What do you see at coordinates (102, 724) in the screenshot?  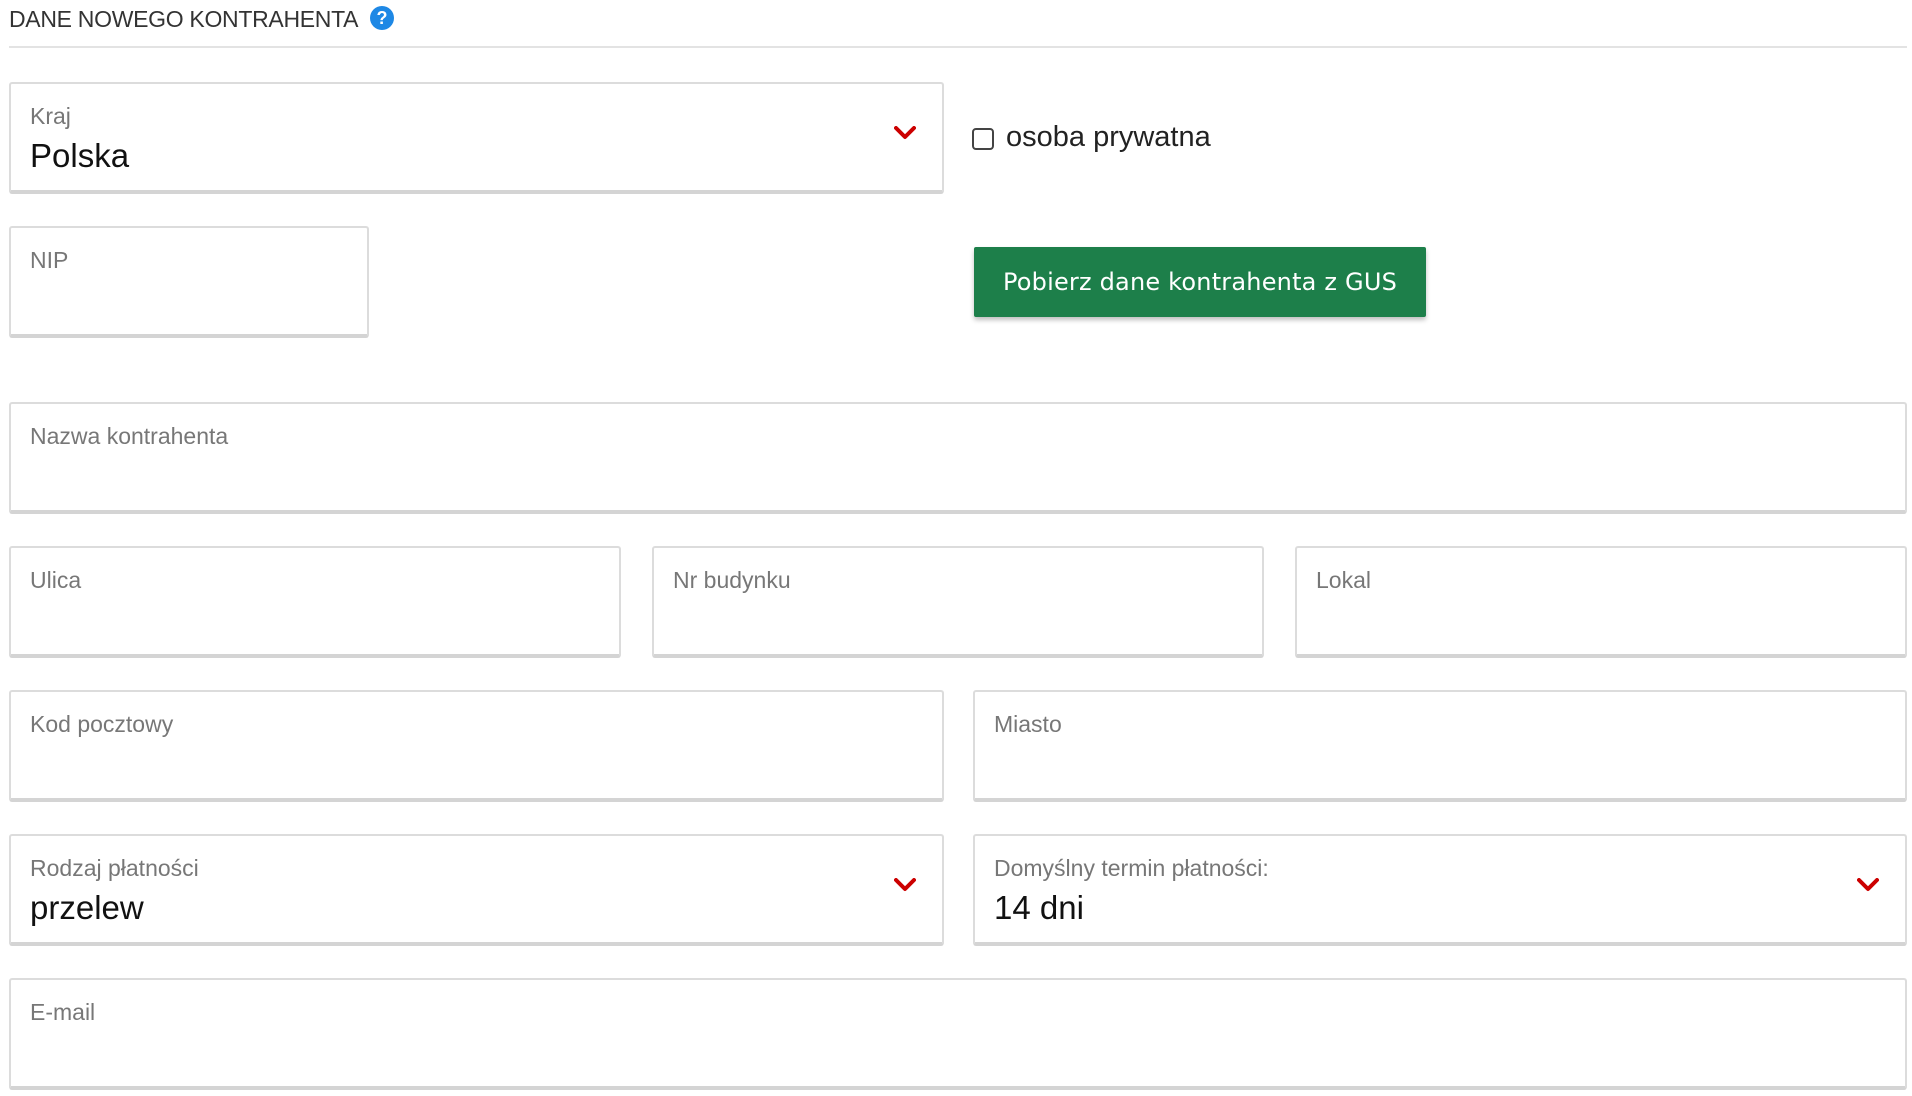 I see `postal-code-label: Kod pocztowy` at bounding box center [102, 724].